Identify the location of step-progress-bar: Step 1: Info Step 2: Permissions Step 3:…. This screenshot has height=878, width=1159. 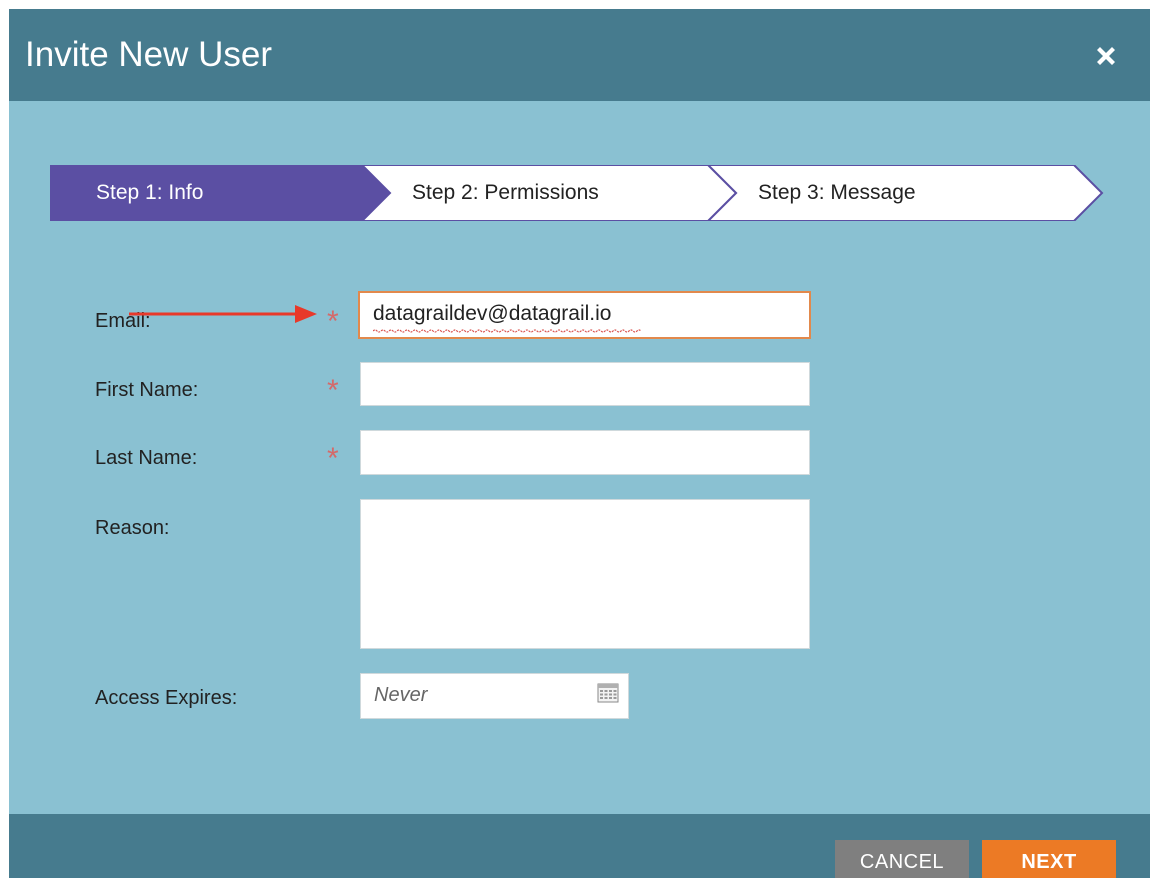
(580, 193).